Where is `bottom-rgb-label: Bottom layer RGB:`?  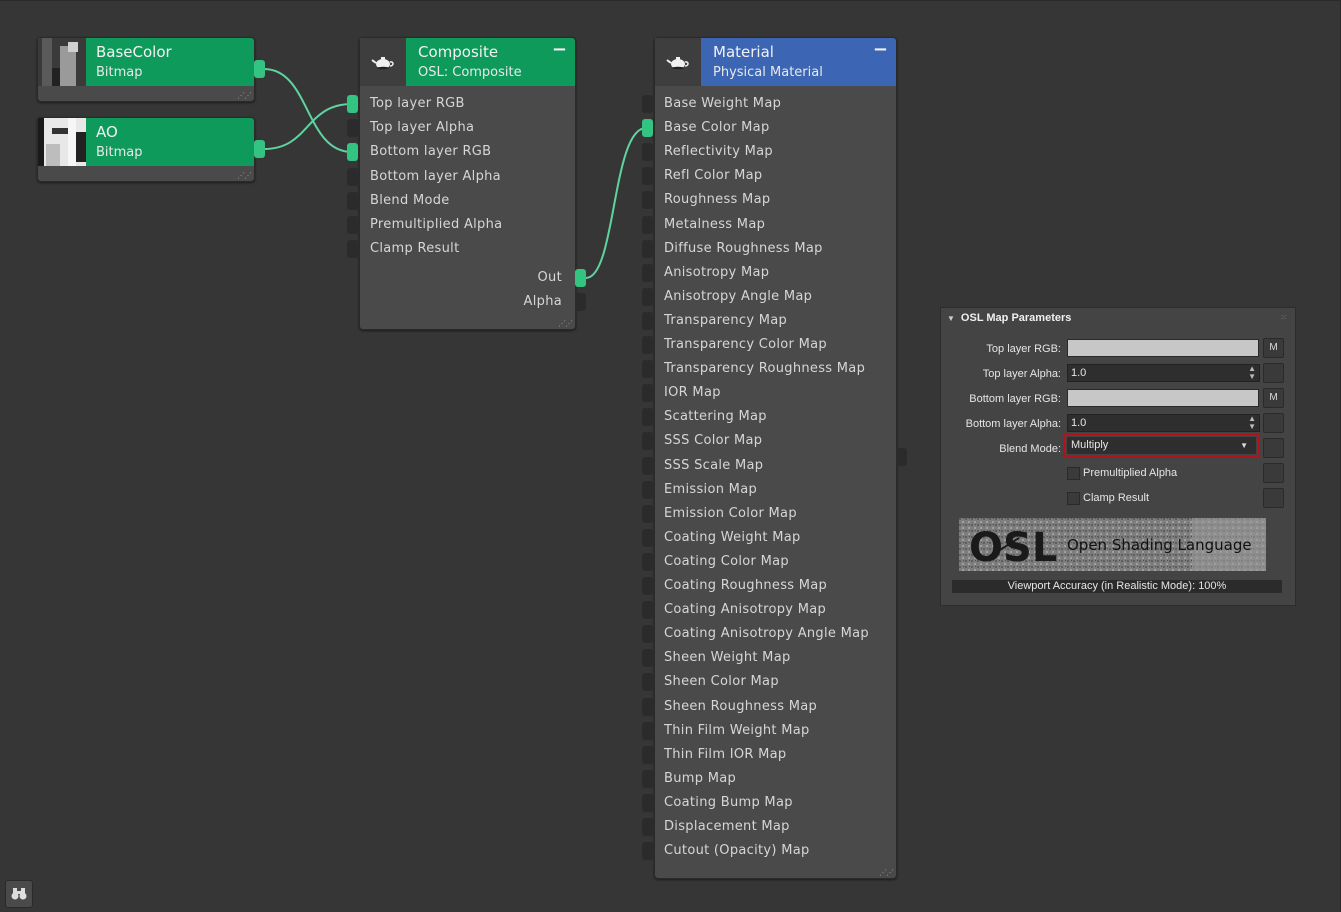 bottom-rgb-label: Bottom layer RGB: is located at coordinates (1015, 399).